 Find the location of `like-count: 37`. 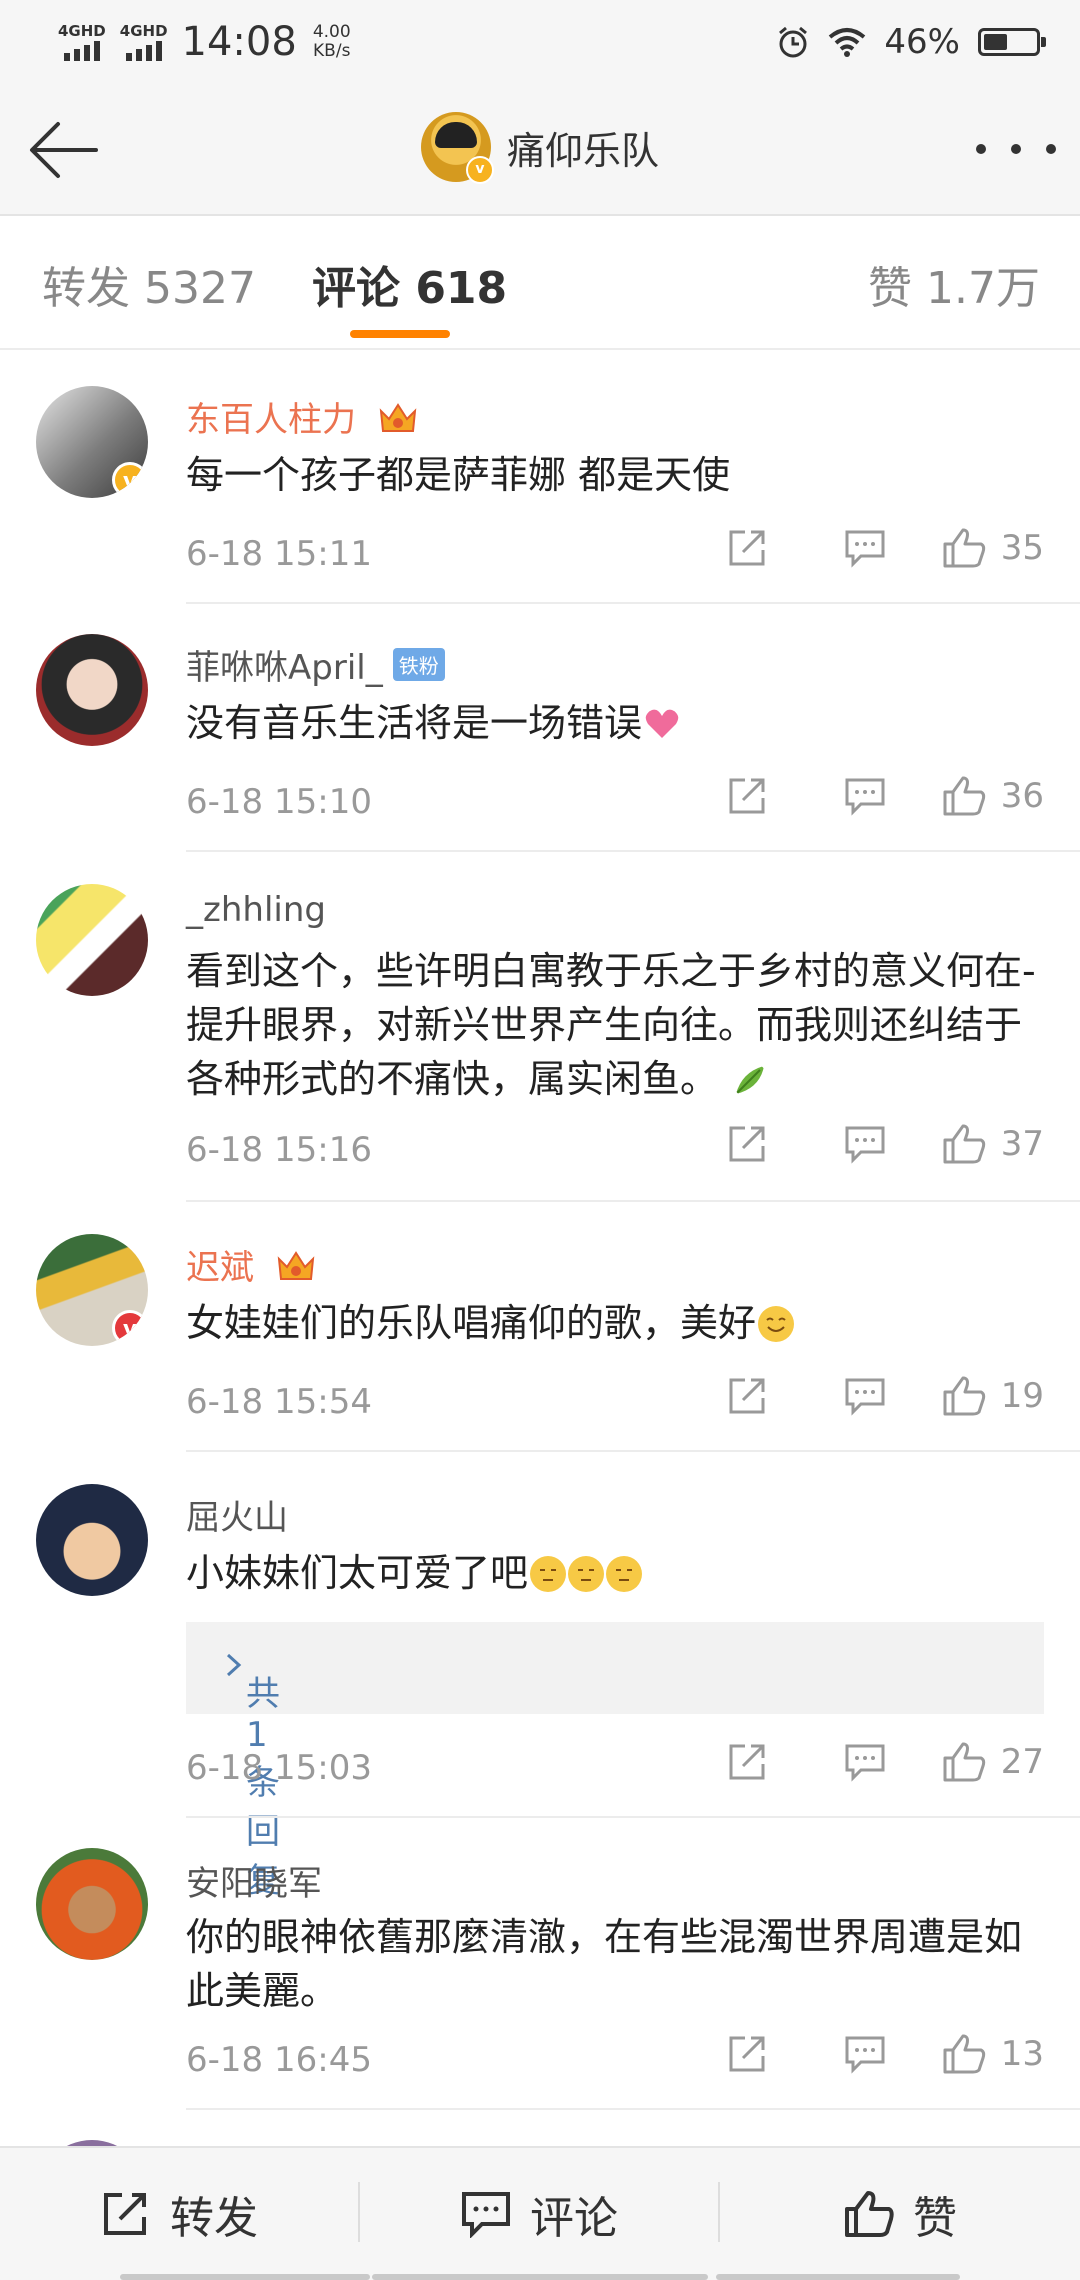

like-count: 37 is located at coordinates (1022, 1144).